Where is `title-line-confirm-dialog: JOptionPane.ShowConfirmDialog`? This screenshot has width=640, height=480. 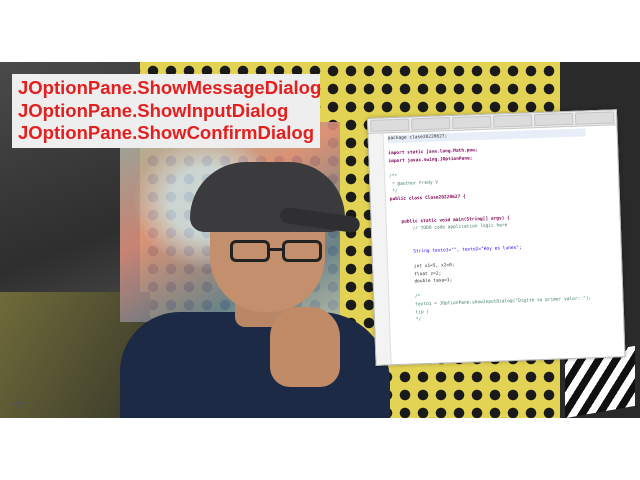
title-line-confirm-dialog: JOptionPane.ShowConfirmDialog is located at coordinates (166, 132).